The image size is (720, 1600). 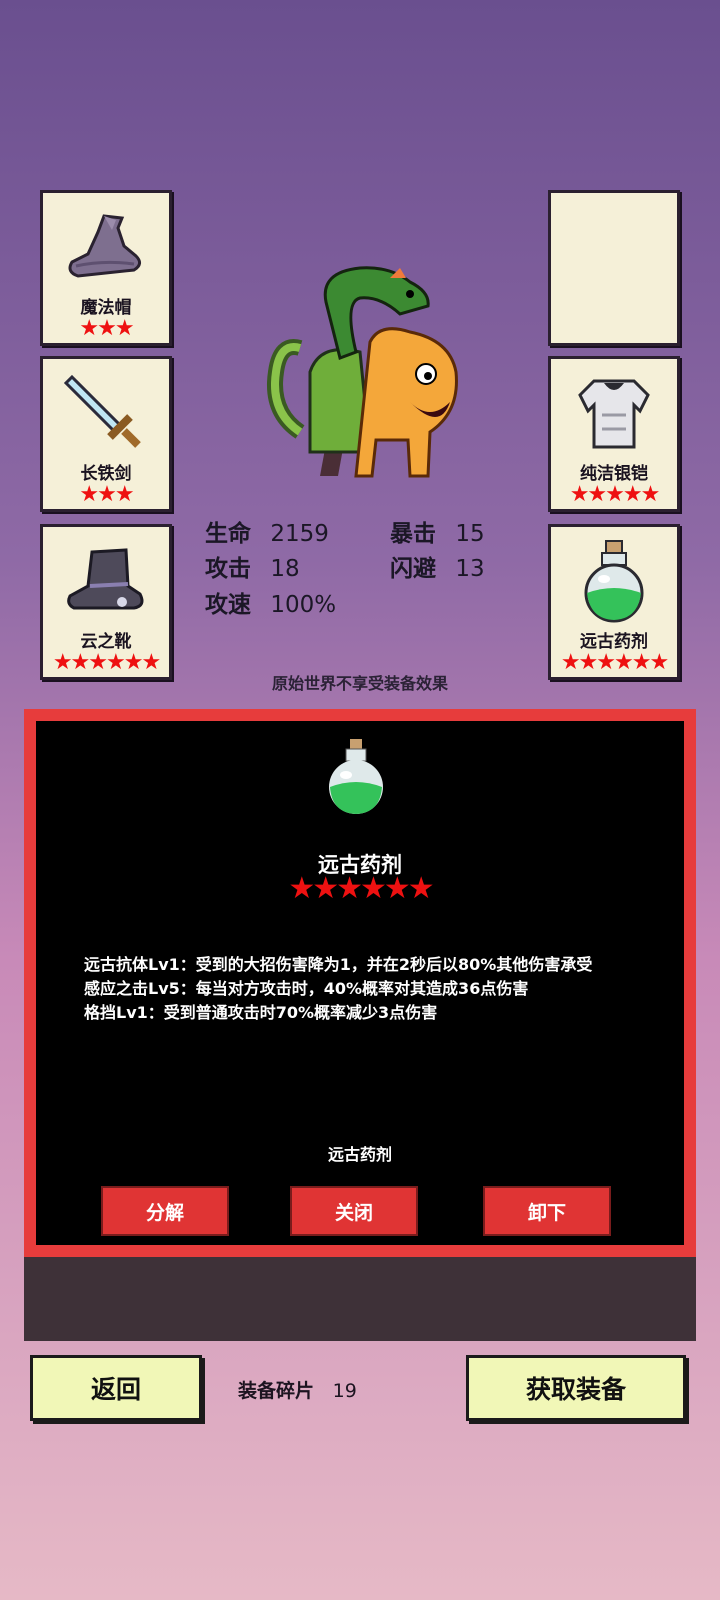 What do you see at coordinates (576, 1388) in the screenshot?
I see `get-equipment-button: 获取装备` at bounding box center [576, 1388].